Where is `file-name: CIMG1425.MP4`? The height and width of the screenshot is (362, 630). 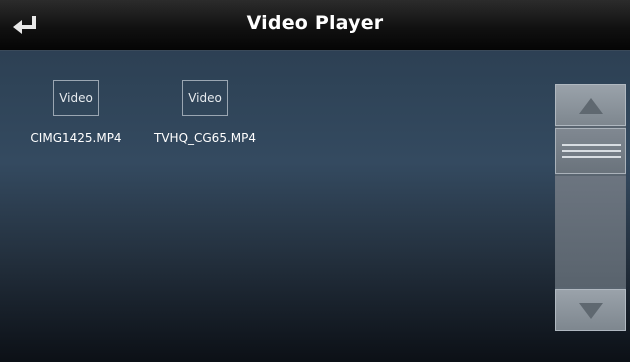 file-name: CIMG1425.MP4 is located at coordinates (76, 138).